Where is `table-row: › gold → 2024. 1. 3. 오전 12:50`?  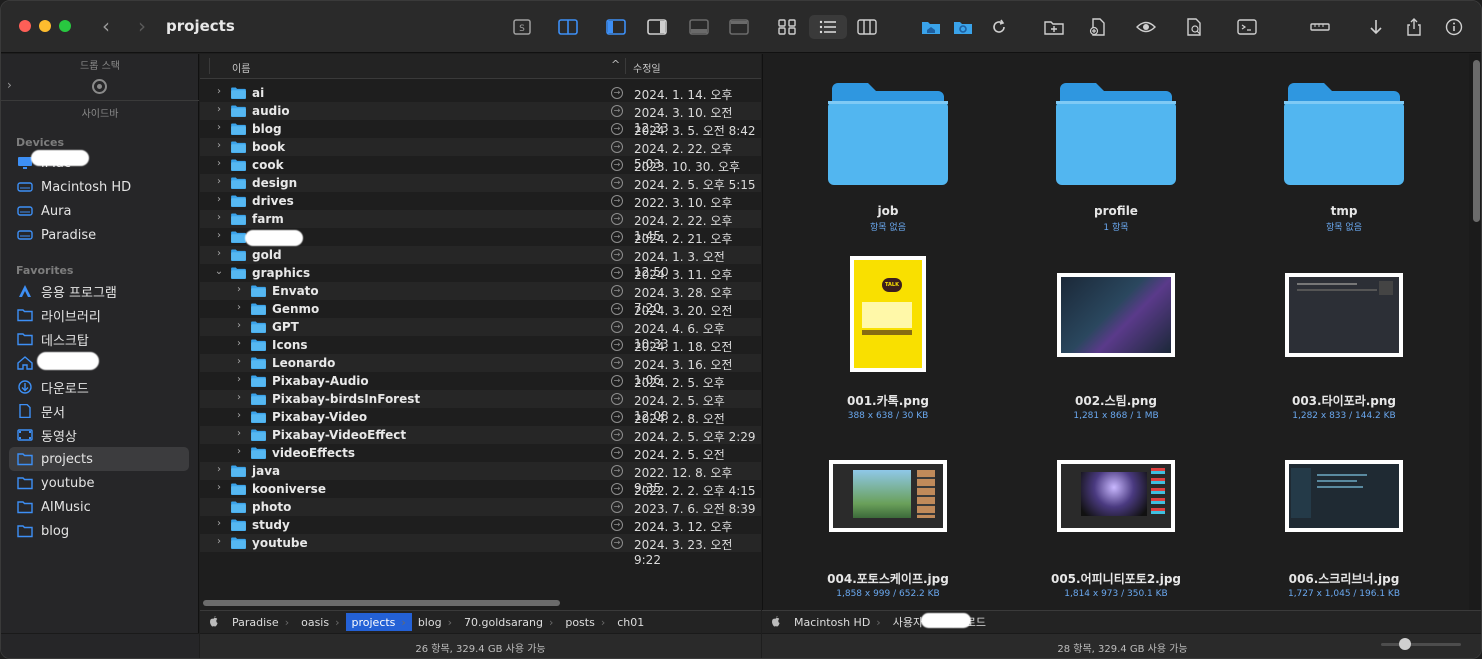
table-row: › gold → 2024. 1. 3. 오전 12:50 is located at coordinates (480, 262).